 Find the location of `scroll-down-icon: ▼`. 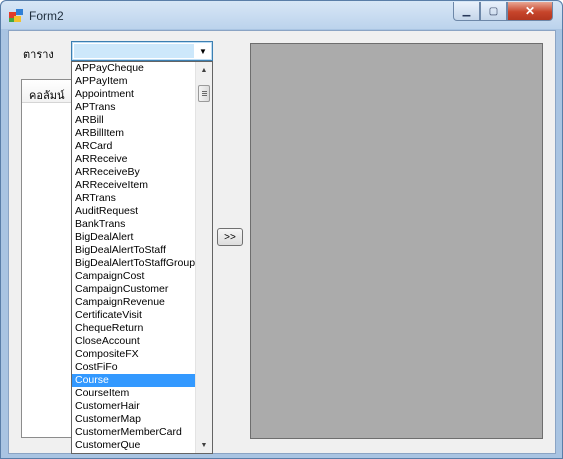

scroll-down-icon: ▼ is located at coordinates (204, 445).